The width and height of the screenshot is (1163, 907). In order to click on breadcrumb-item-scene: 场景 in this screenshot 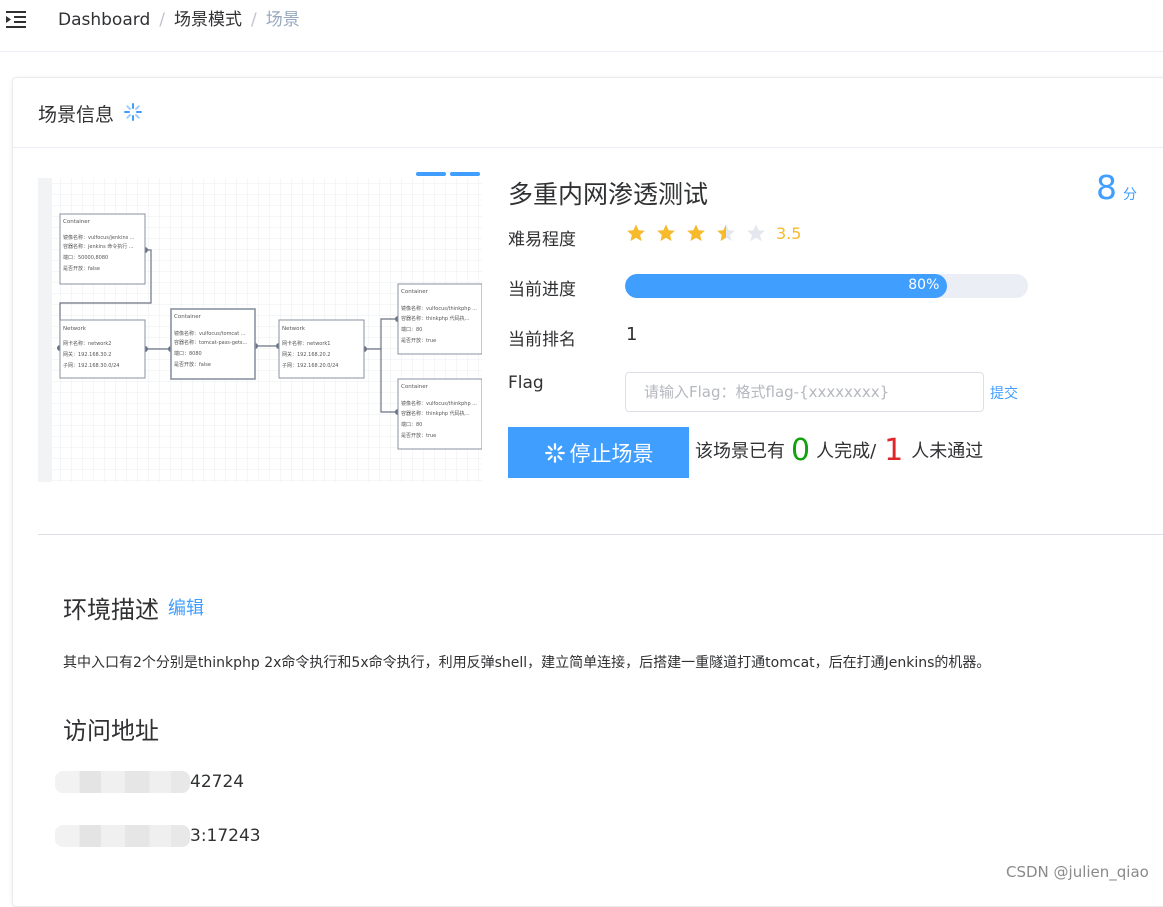, I will do `click(282, 20)`.